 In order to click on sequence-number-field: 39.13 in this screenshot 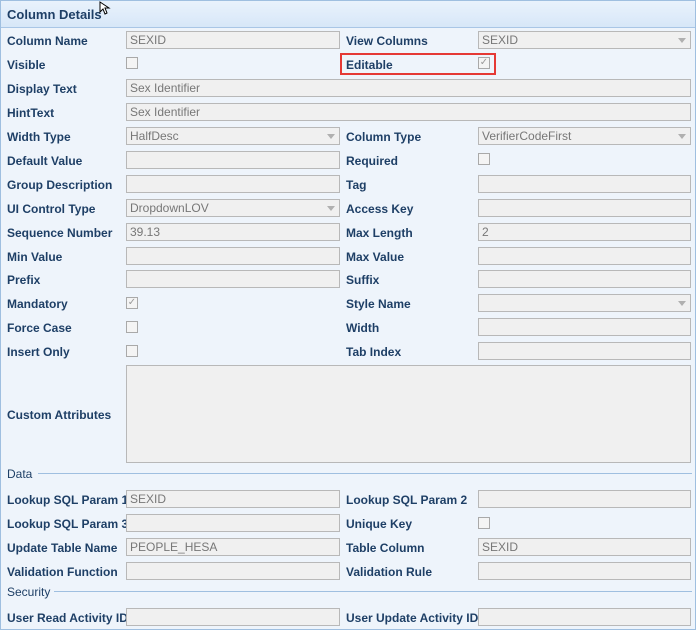, I will do `click(233, 232)`.